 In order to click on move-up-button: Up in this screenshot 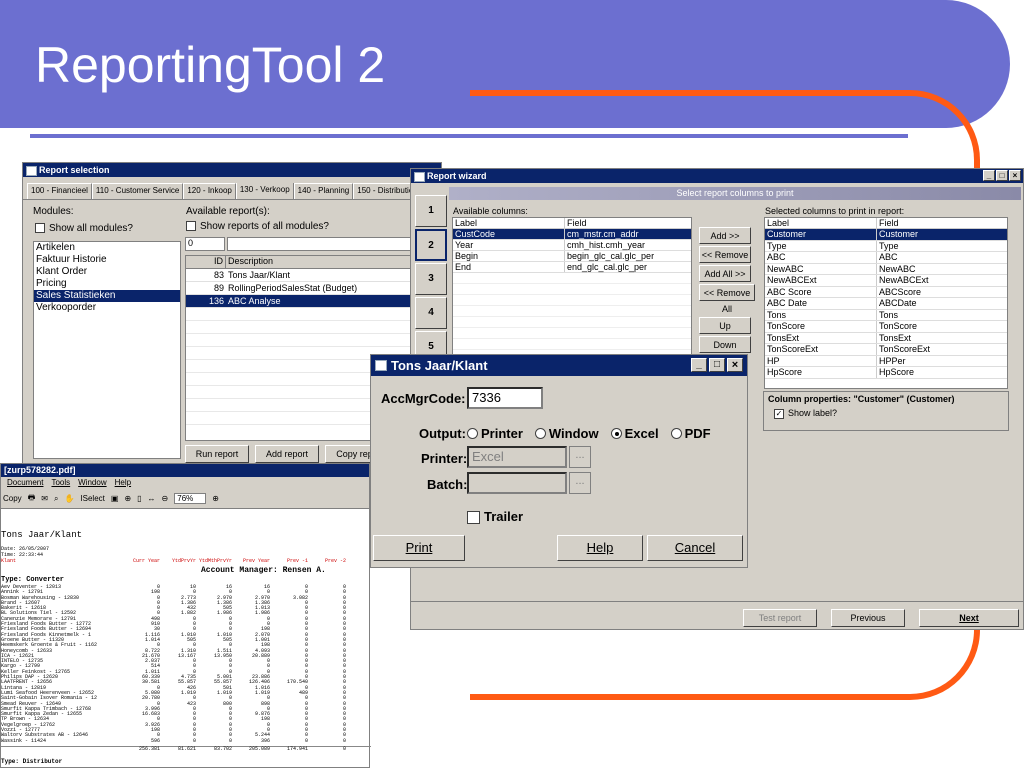, I will do `click(725, 325)`.